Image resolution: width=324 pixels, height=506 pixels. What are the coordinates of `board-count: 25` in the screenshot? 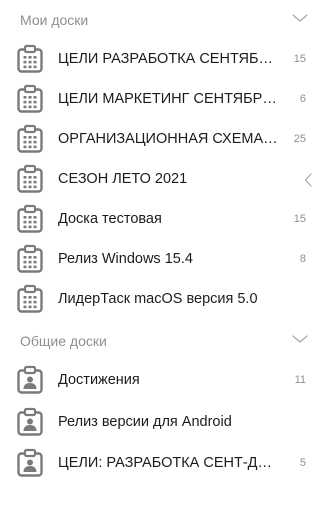 It's located at (299, 139).